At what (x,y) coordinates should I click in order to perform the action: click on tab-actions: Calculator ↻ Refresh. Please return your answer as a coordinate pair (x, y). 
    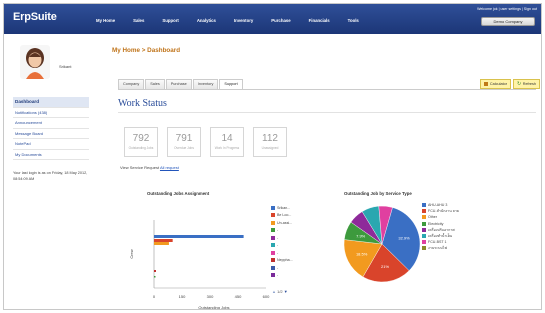
    Looking at the image, I should click on (510, 84).